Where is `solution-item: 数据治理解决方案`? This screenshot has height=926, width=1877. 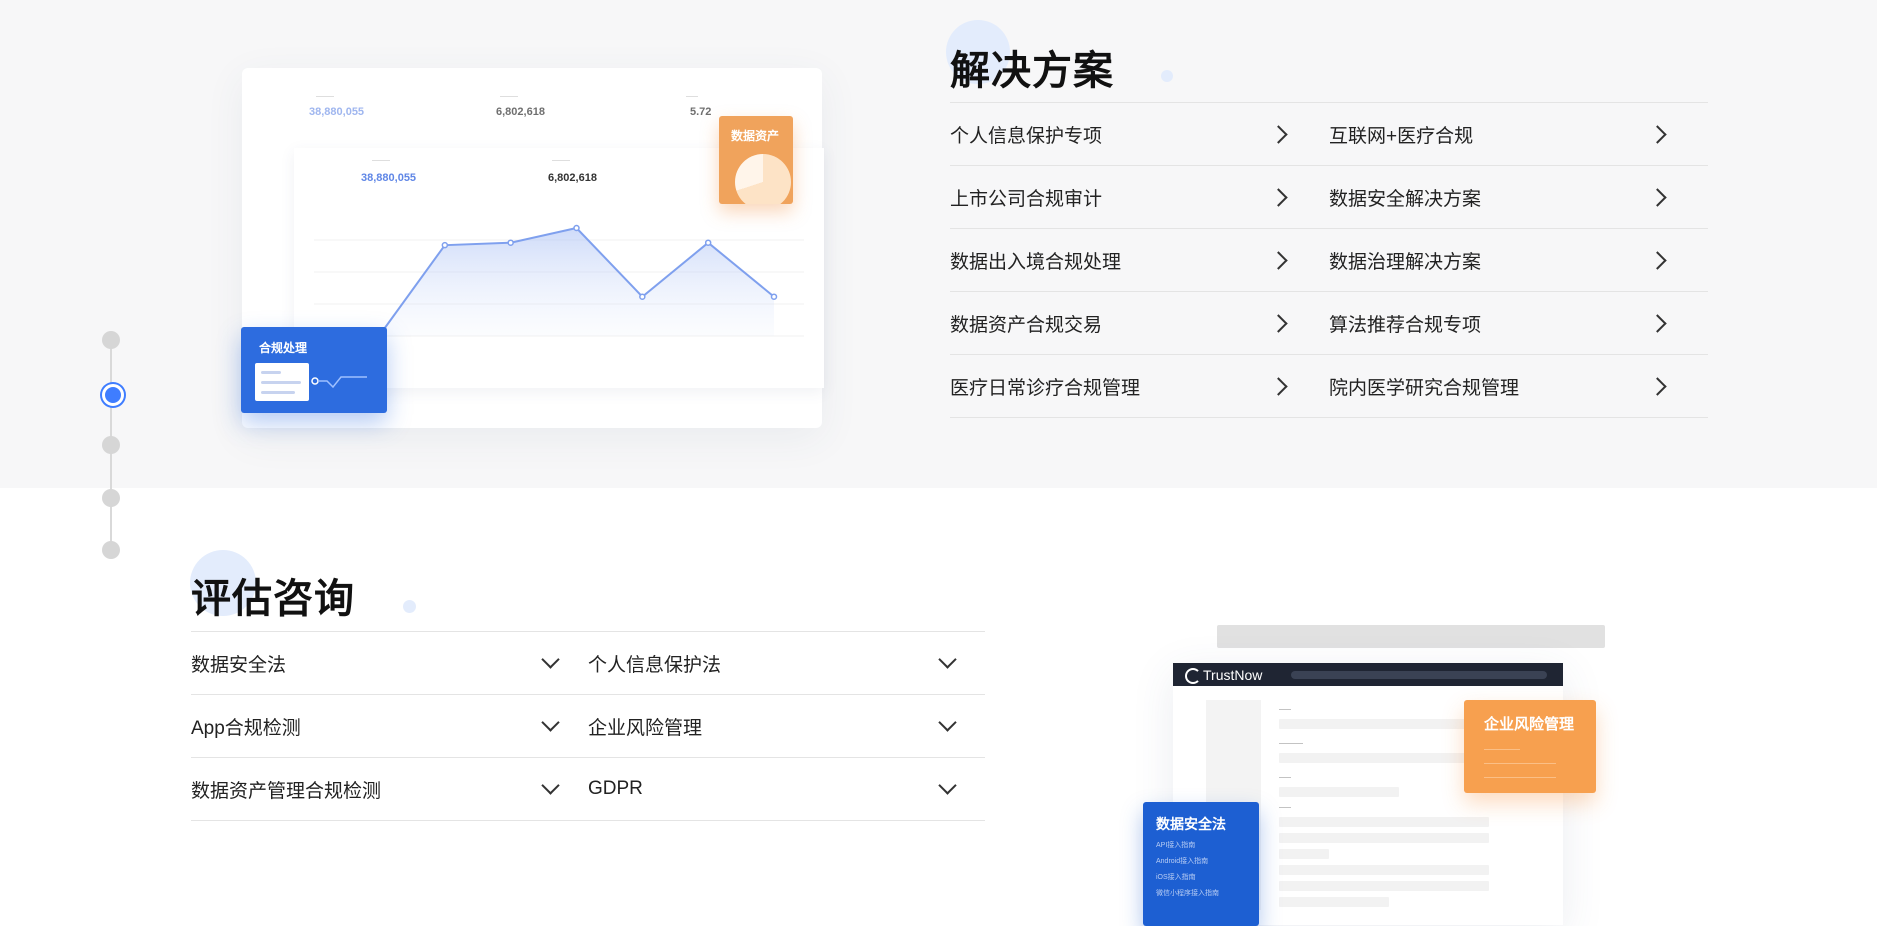
solution-item: 数据治理解决方案 is located at coordinates (1518, 260).